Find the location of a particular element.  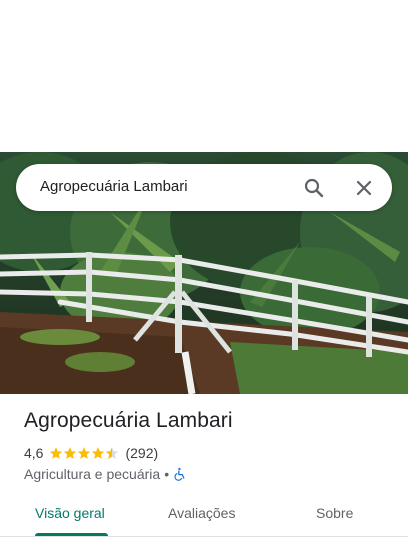

place-title: Agropecuária Lambari is located at coordinates (128, 420).